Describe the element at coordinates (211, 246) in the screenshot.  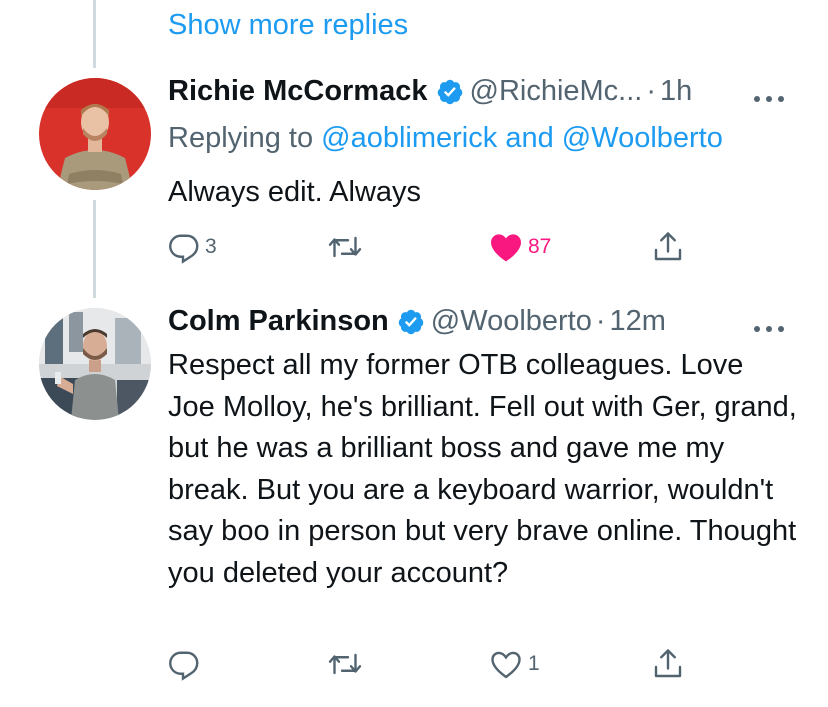
I see `reply-count: 3` at that location.